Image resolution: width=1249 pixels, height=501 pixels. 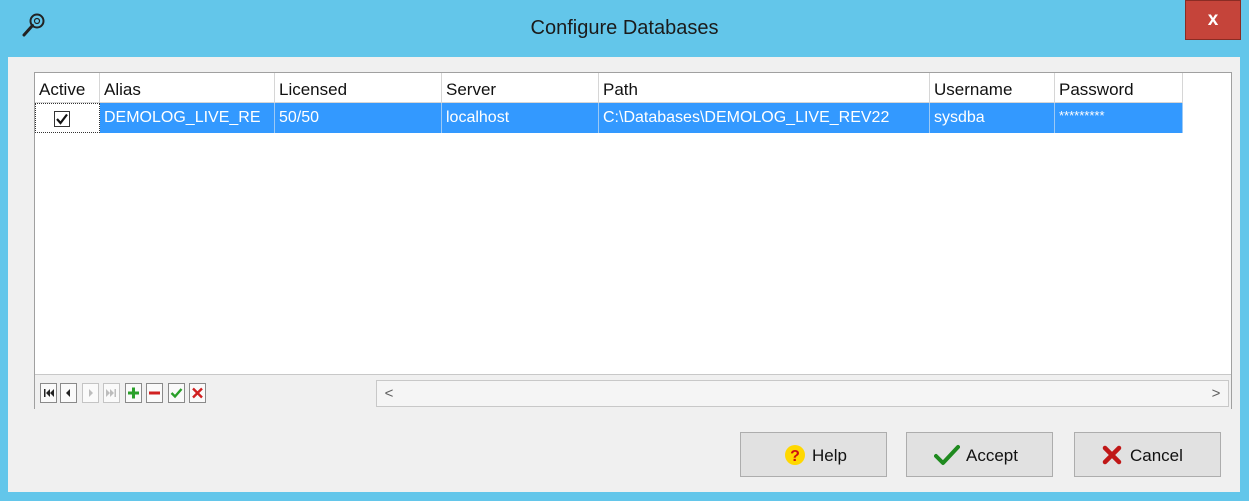 I want to click on last-record-button, so click(x=111, y=393).